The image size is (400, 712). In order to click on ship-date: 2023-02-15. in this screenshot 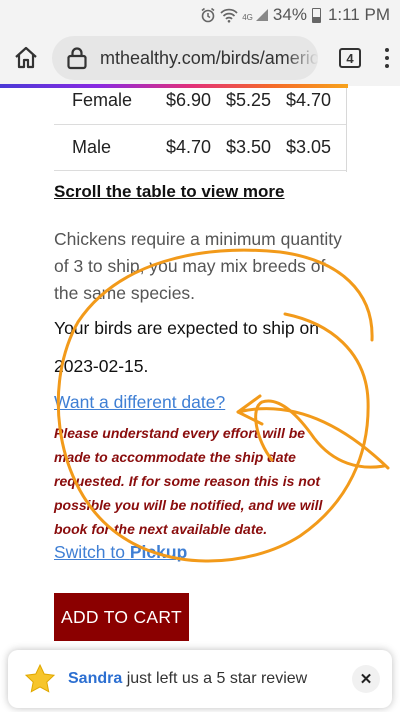, I will do `click(101, 366)`.